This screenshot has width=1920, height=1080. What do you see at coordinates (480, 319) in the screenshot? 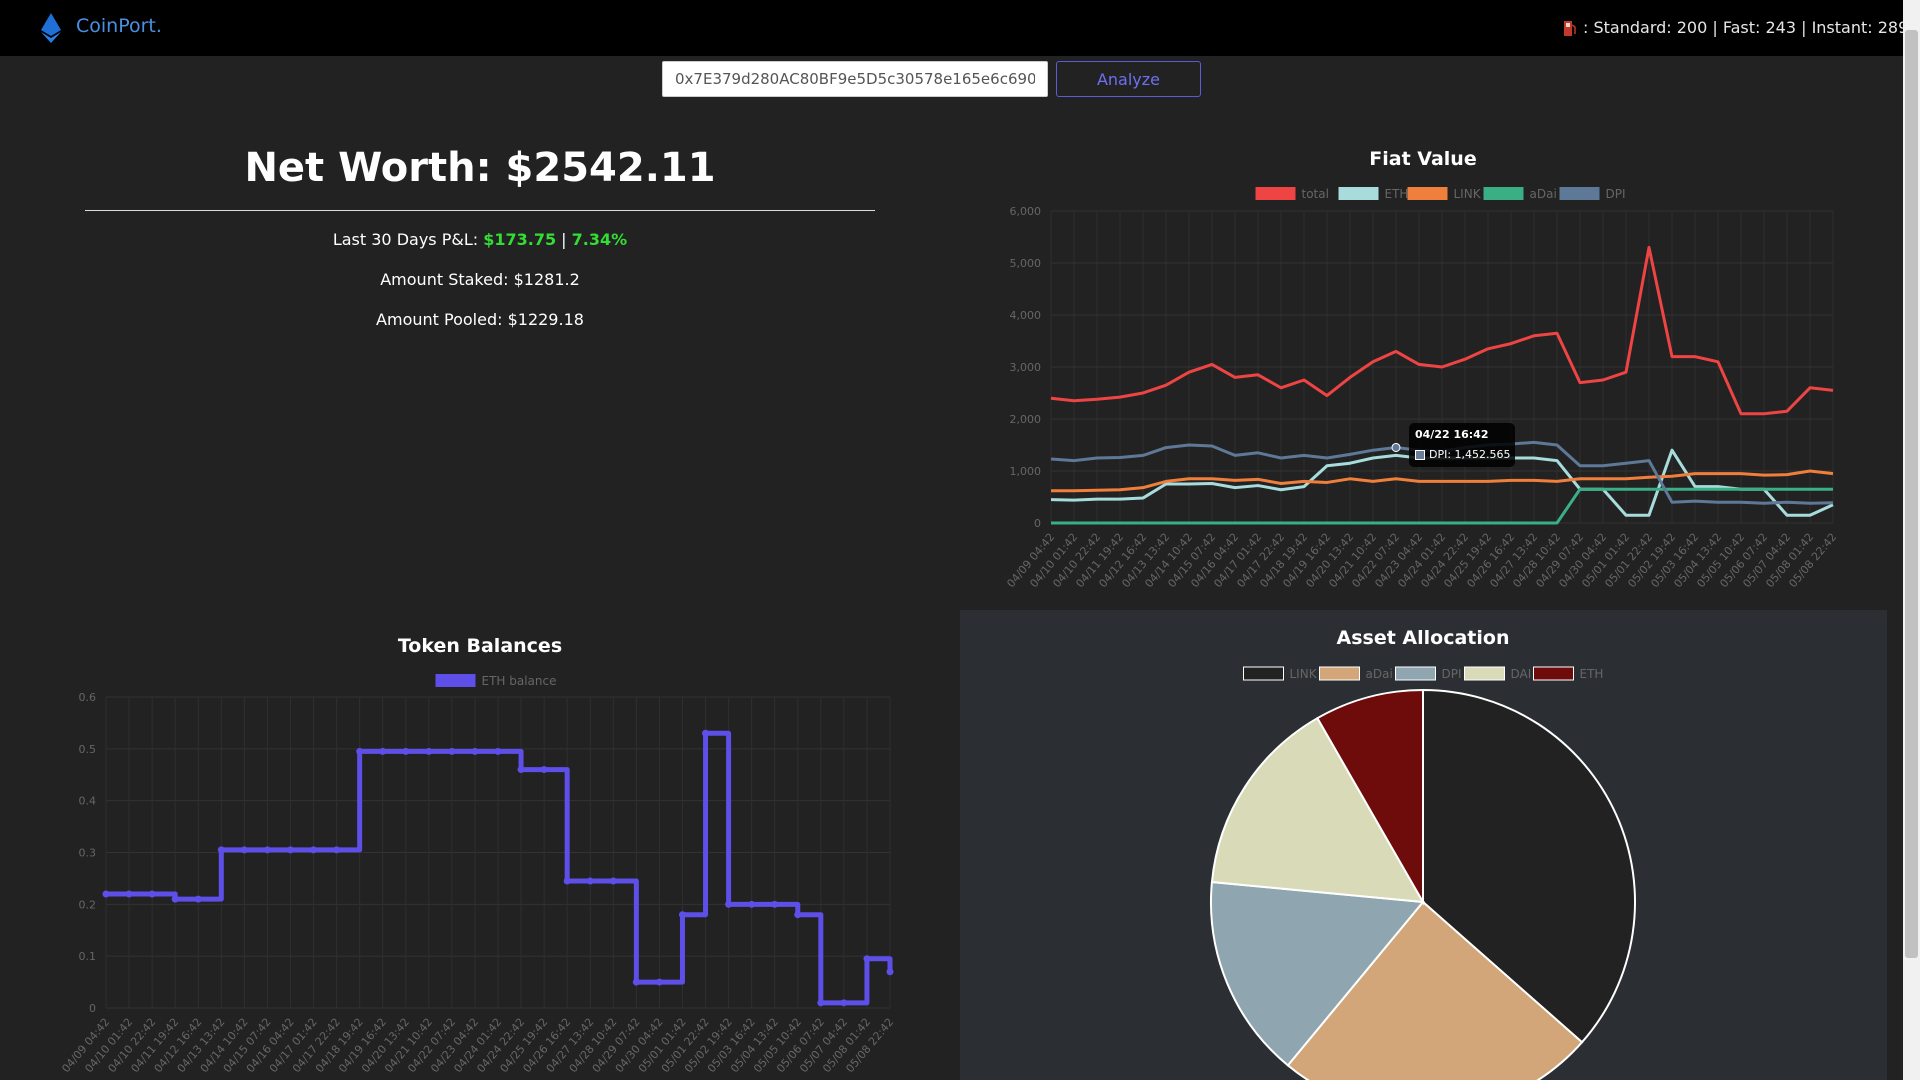
I see `amount-pooled: Amount Pooled: $1229.18` at bounding box center [480, 319].